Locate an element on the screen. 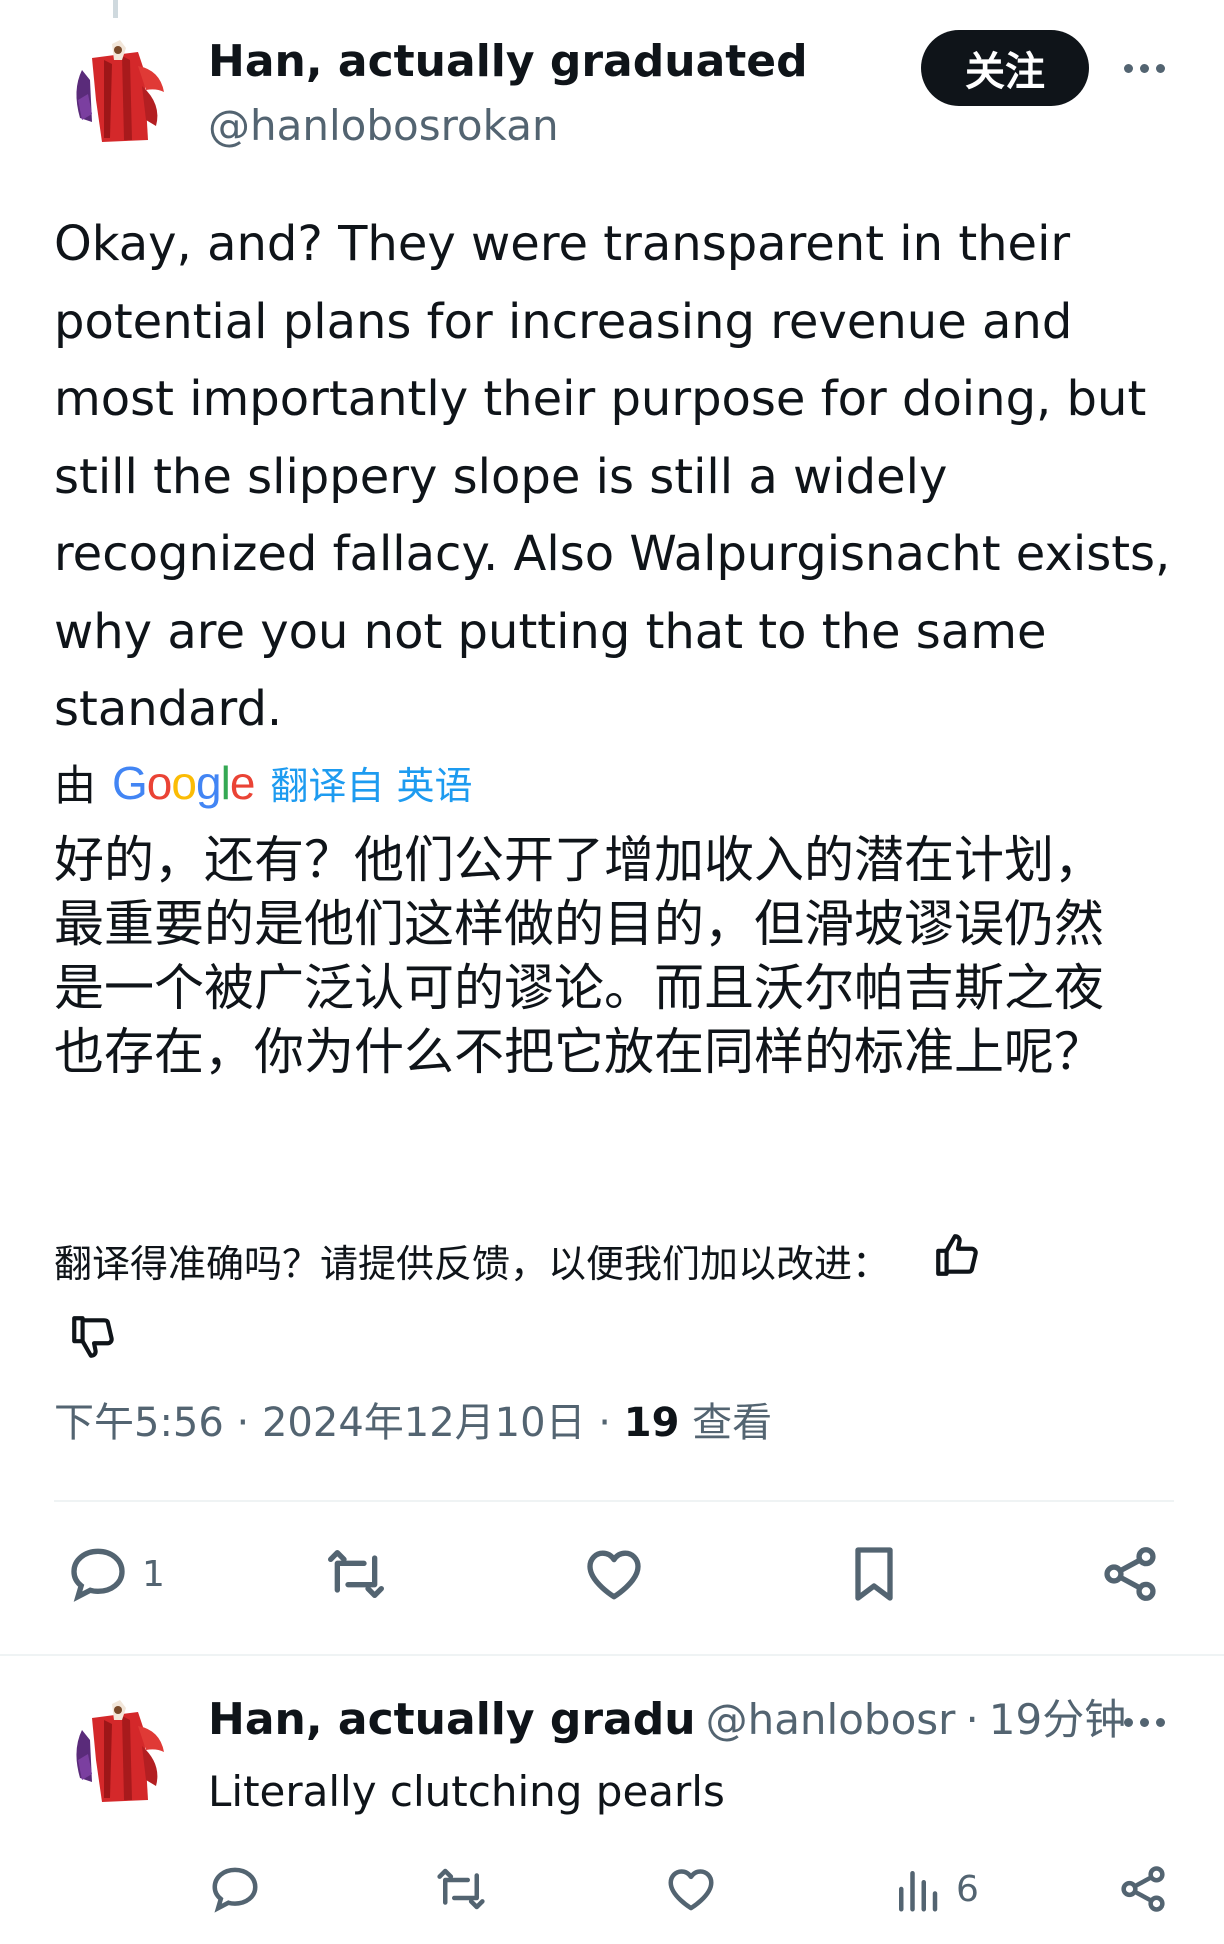  divider is located at coordinates (614, 1501).